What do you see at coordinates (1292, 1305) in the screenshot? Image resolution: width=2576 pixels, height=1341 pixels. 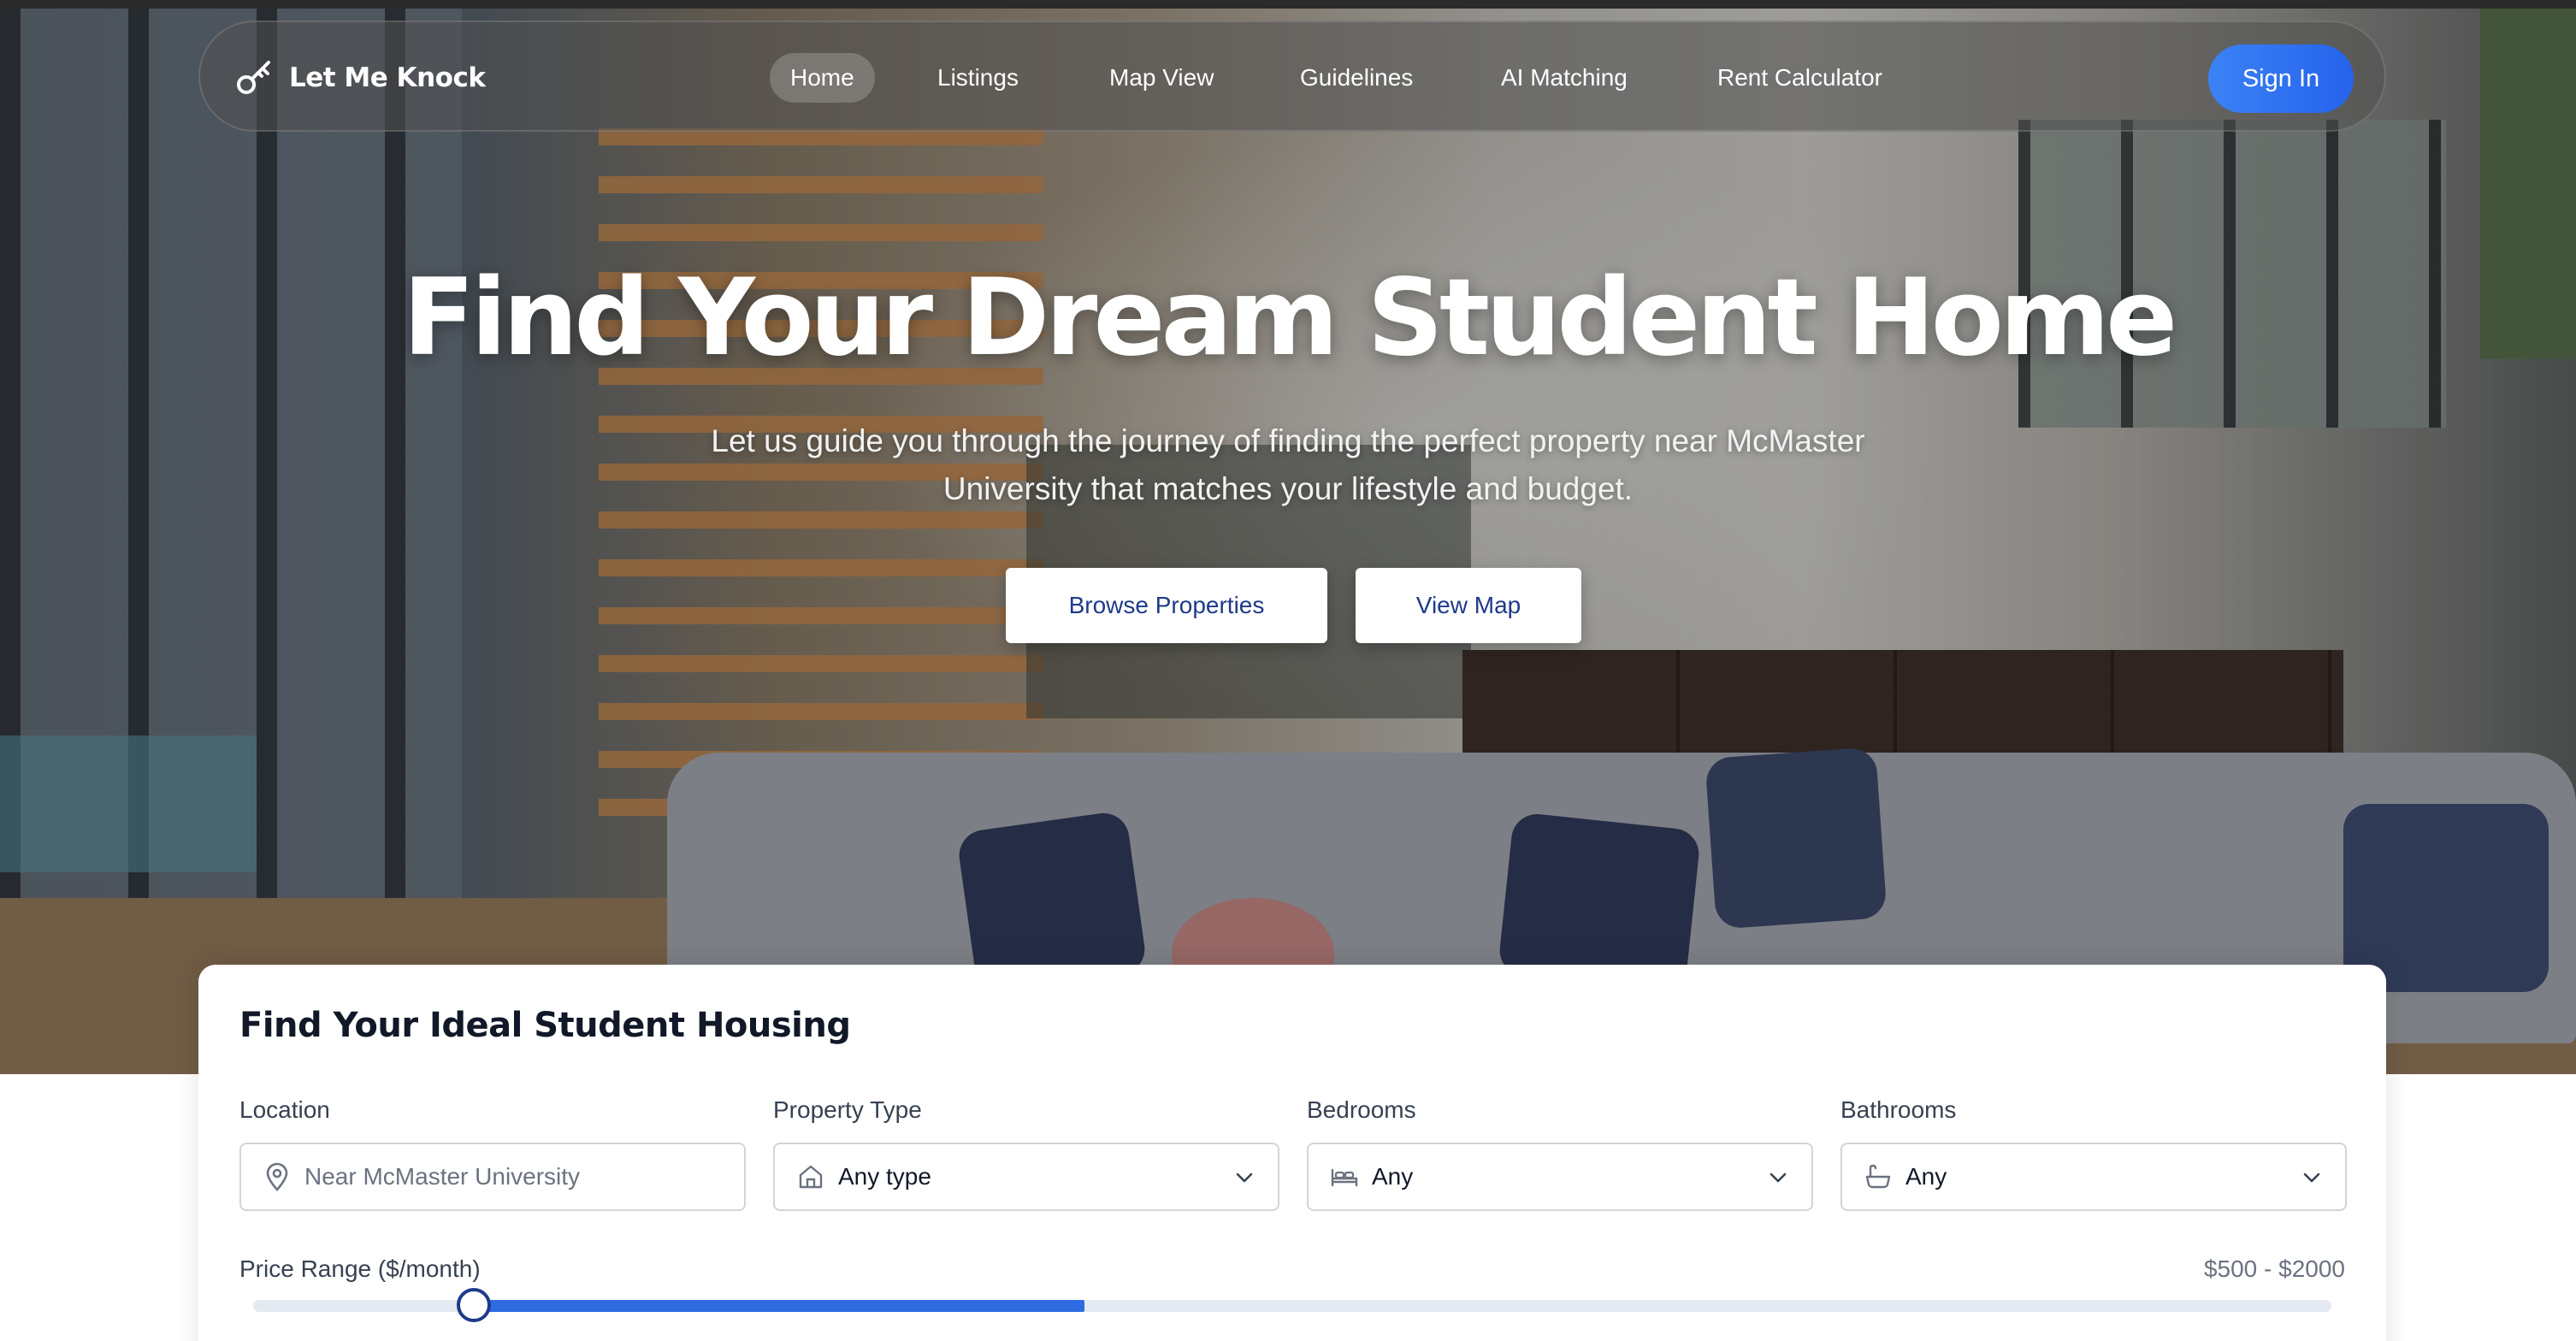 I see `price-range-slider` at bounding box center [1292, 1305].